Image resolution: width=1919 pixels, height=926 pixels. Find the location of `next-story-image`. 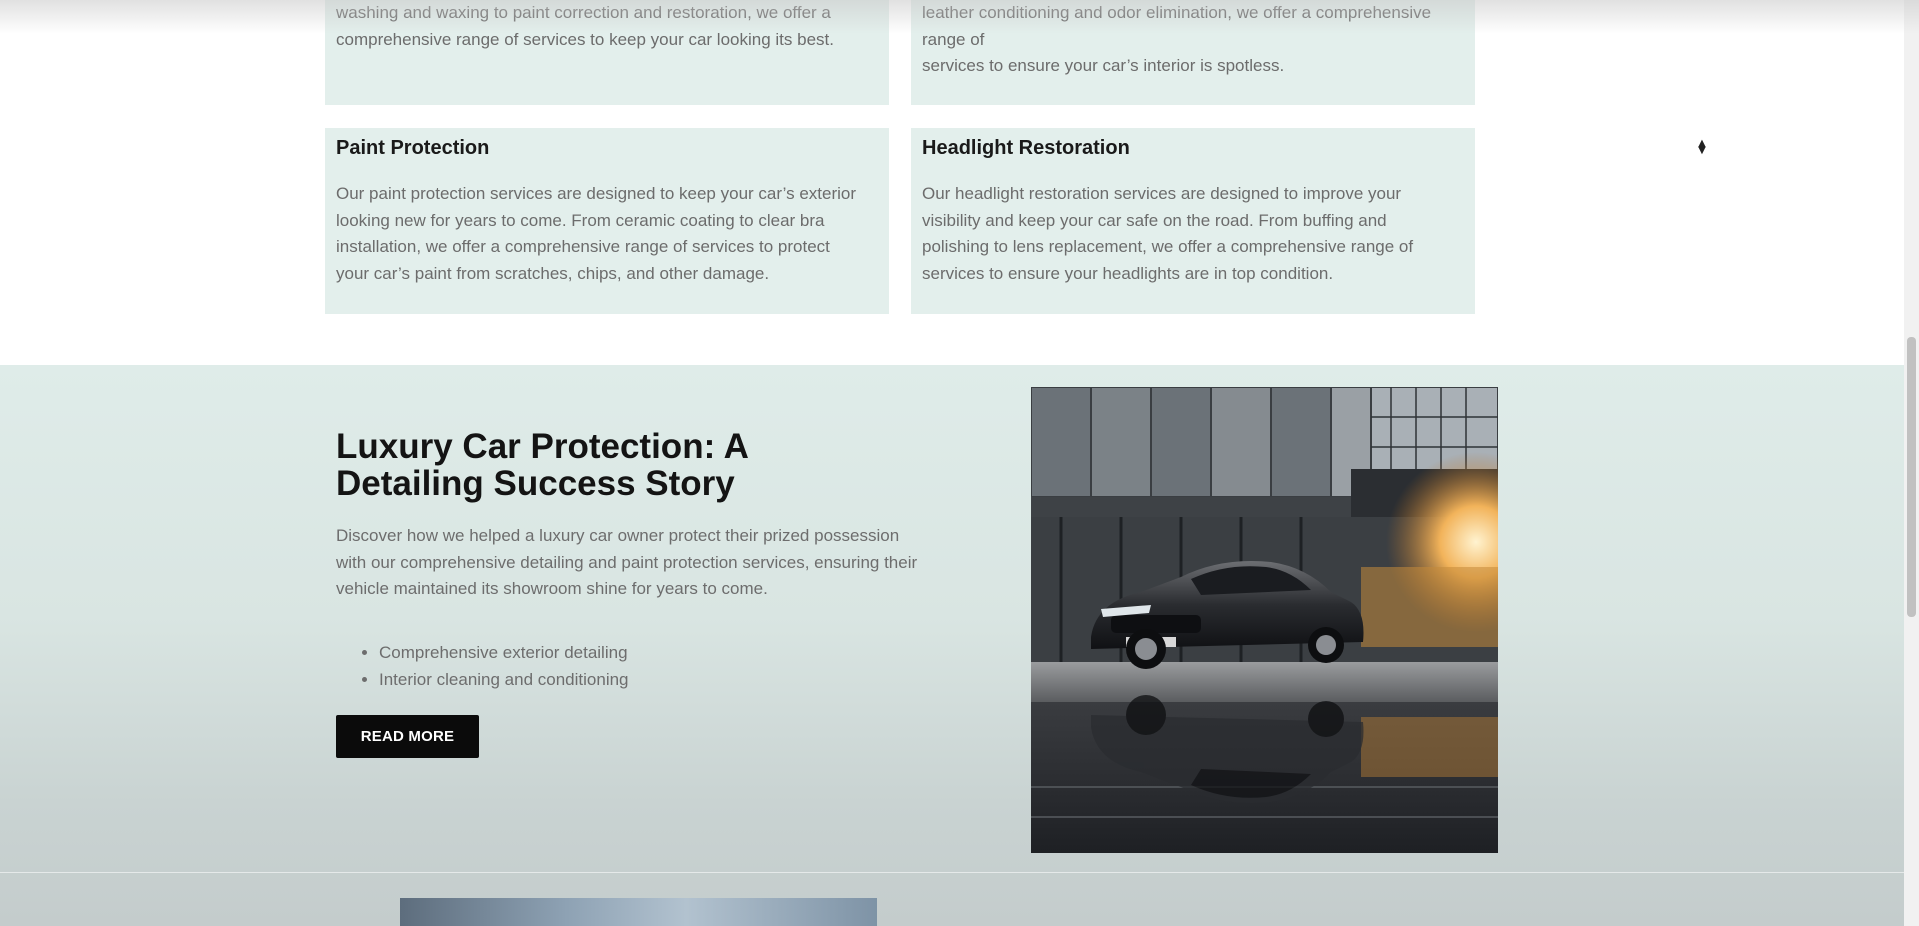

next-story-image is located at coordinates (638, 912).